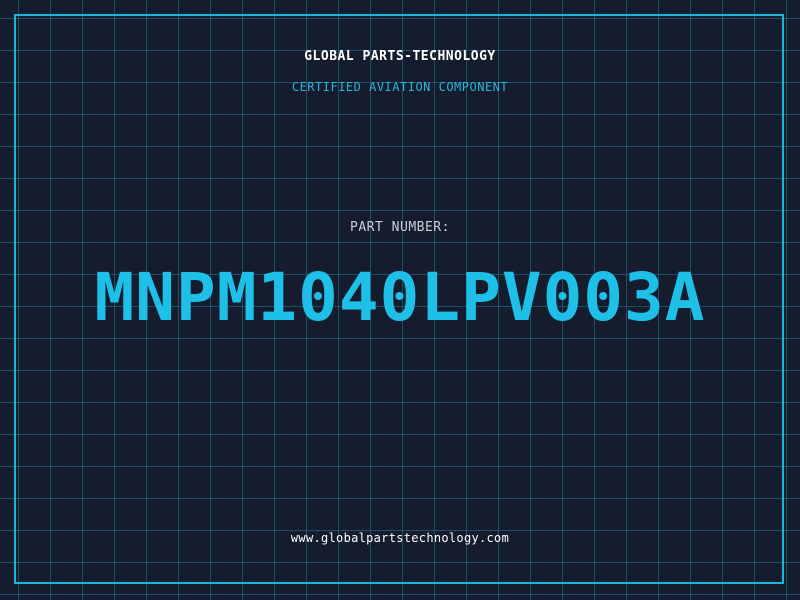  I want to click on part-number-value: MNPM1040LPV003A, so click(400, 297).